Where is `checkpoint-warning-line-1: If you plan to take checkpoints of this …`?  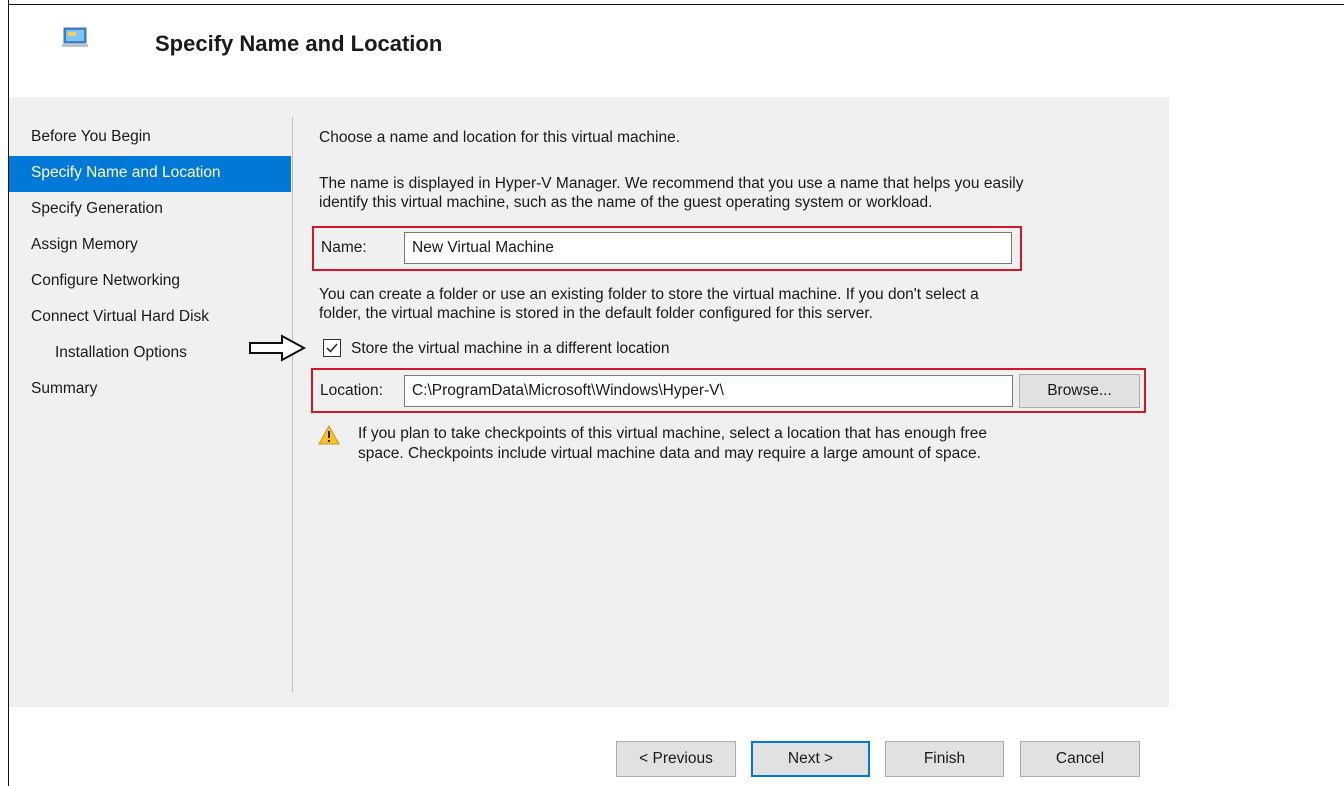
checkpoint-warning-line-1: If you plan to take checkpoints of this … is located at coordinates (672, 433).